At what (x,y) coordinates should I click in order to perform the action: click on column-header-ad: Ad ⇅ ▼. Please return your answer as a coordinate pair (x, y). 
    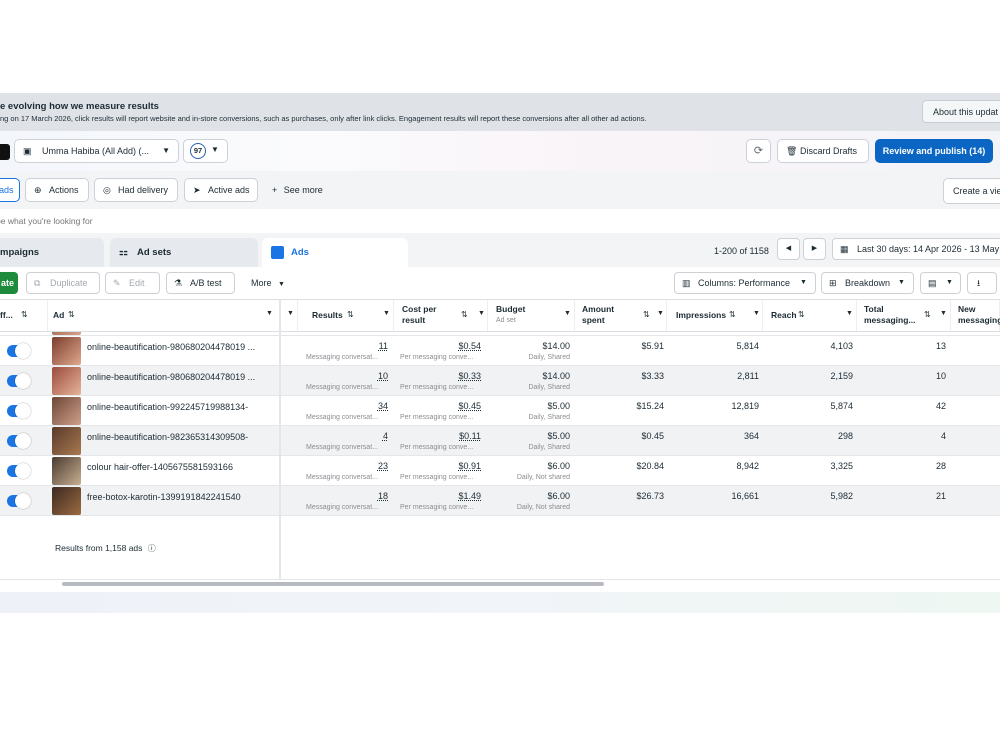
    Looking at the image, I should click on (164, 315).